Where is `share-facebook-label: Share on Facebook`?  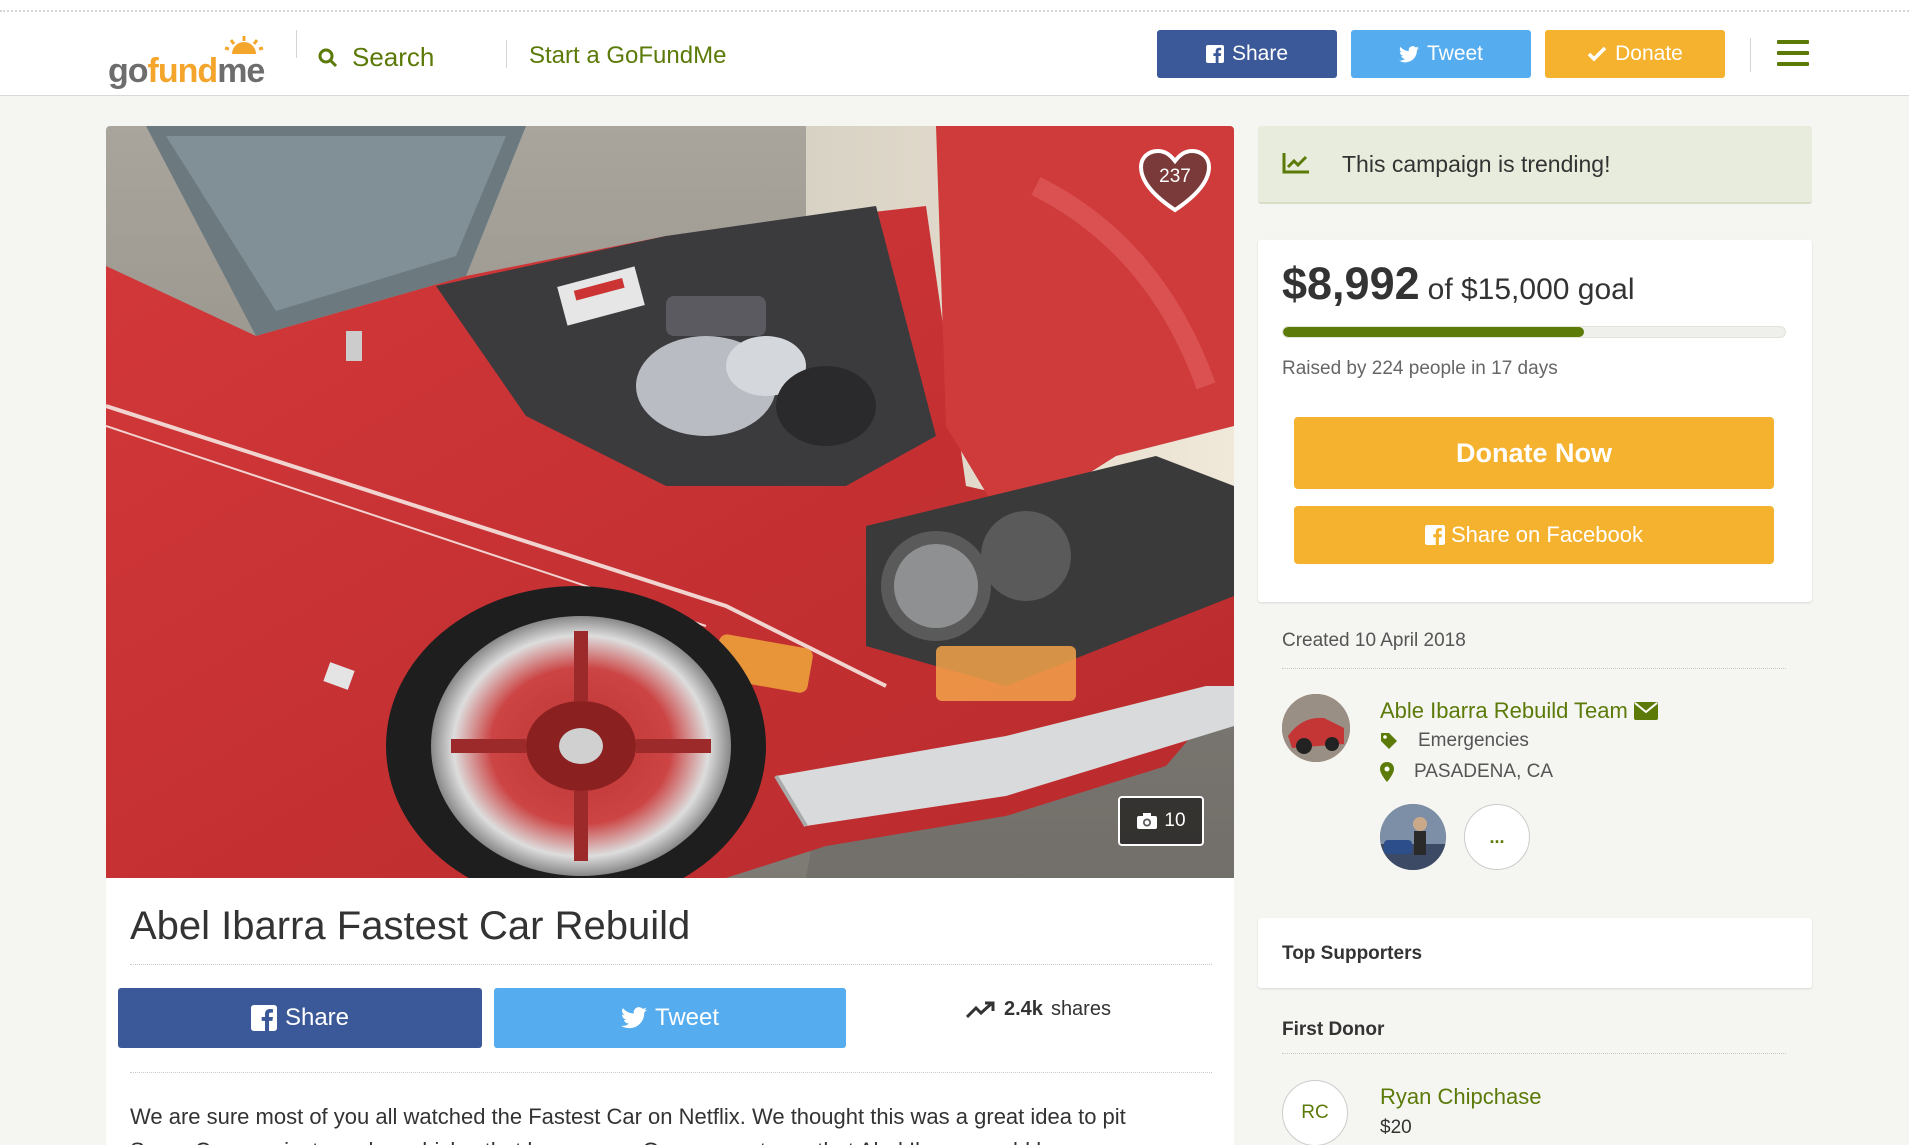 share-facebook-label: Share on Facebook is located at coordinates (1547, 534).